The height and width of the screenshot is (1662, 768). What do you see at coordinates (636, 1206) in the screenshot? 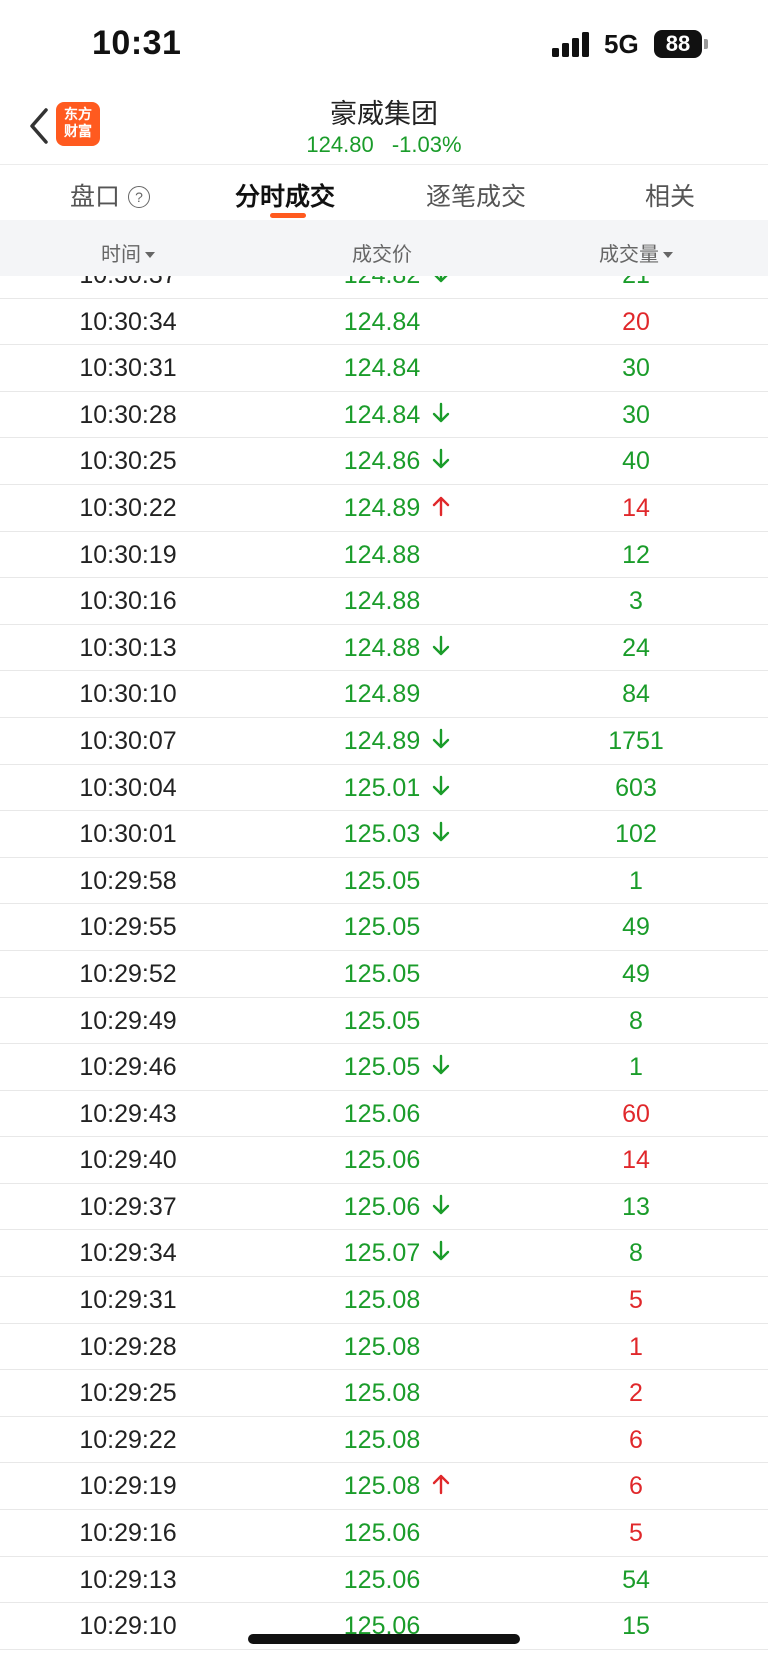
I see `trade-volume: 13` at bounding box center [636, 1206].